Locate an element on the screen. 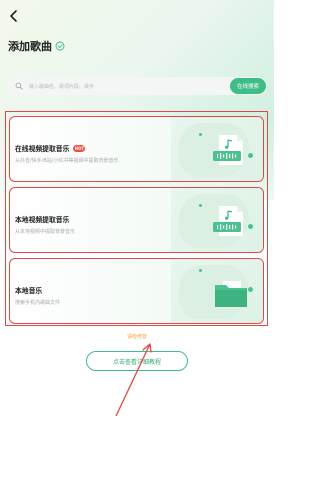  online-video-extract-card: 在线视频提取音乐 HOT 从抖音/快手/B站/小红书等视频中提取背景音乐 is located at coordinates (136, 149).